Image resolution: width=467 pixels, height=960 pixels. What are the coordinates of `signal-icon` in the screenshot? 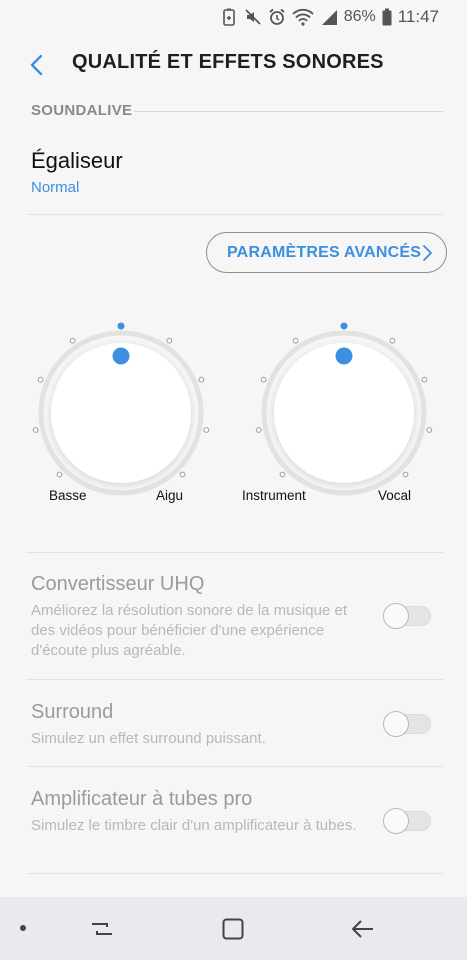 It's located at (329, 17).